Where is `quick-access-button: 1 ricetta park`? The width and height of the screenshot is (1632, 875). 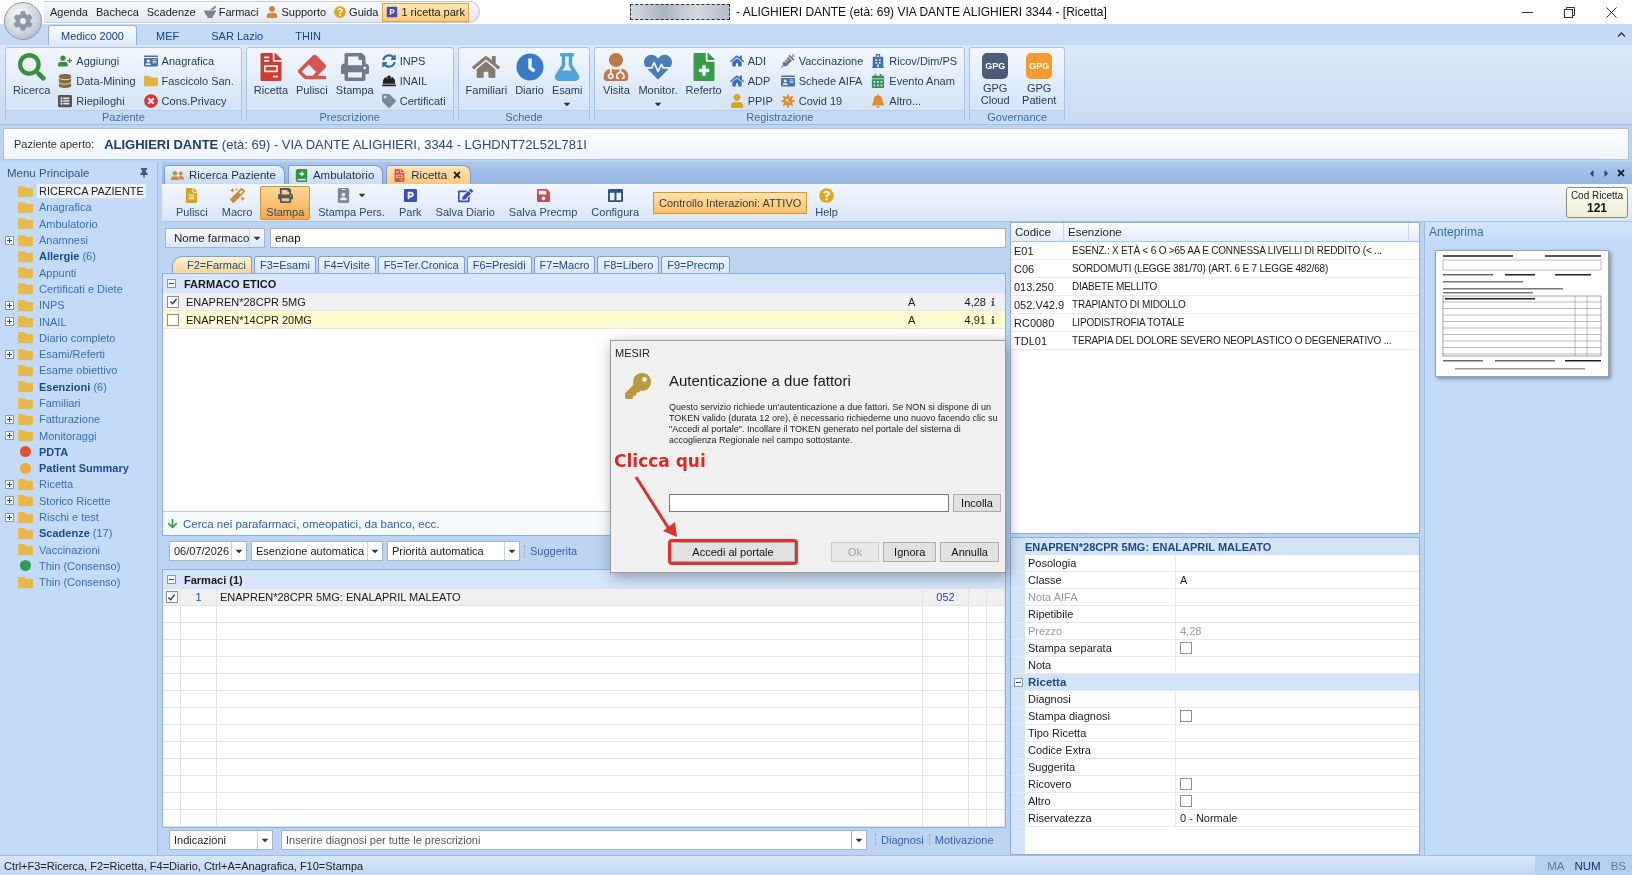
quick-access-button: 1 ricetta park is located at coordinates (426, 12).